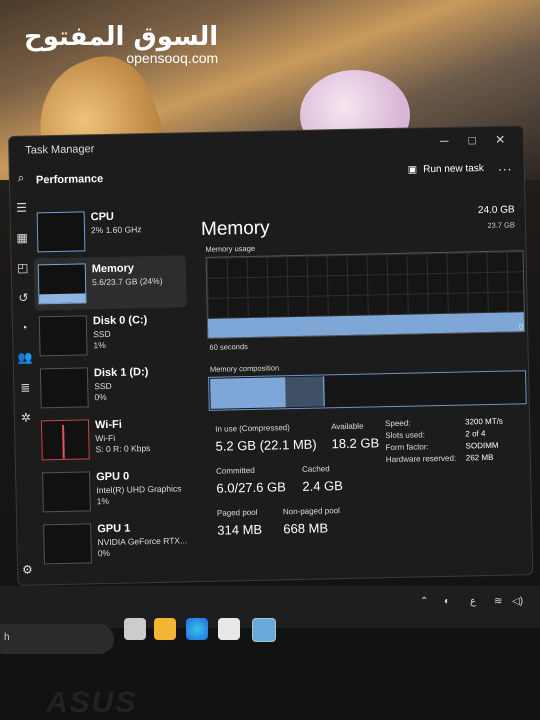 This screenshot has height=720, width=540. Describe the element at coordinates (21, 178) in the screenshot. I see `search-icon: ⌕` at that location.